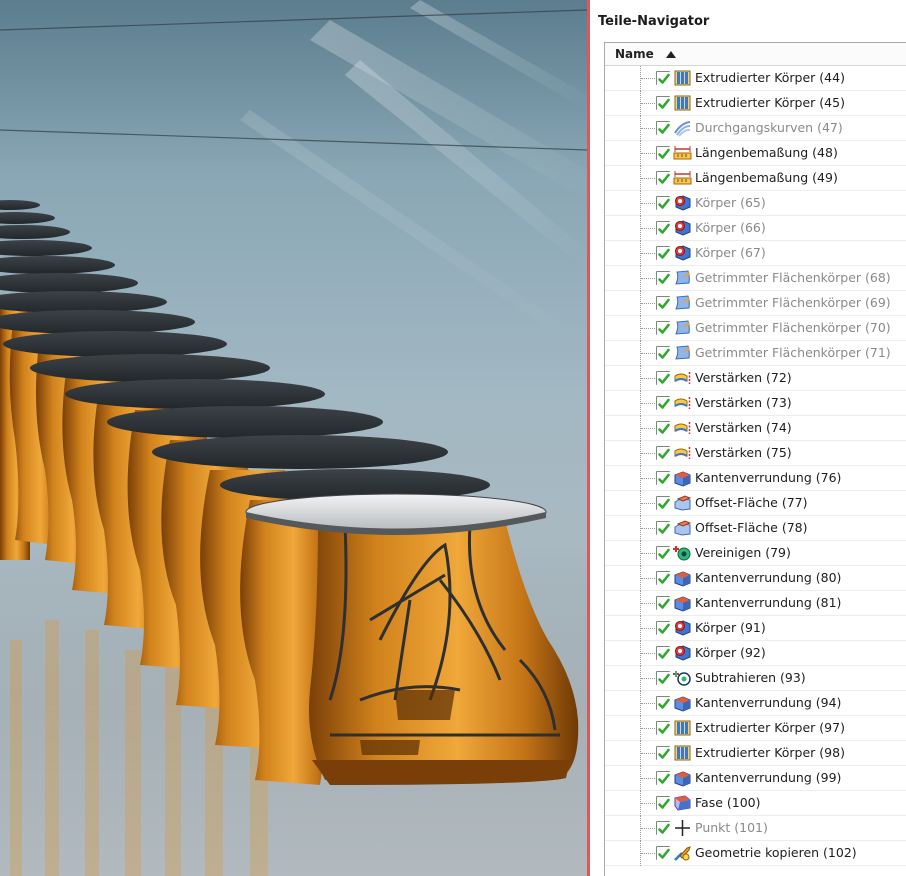 The height and width of the screenshot is (876, 906). What do you see at coordinates (768, 602) in the screenshot?
I see `feature-label: Kantenverrundung (81)` at bounding box center [768, 602].